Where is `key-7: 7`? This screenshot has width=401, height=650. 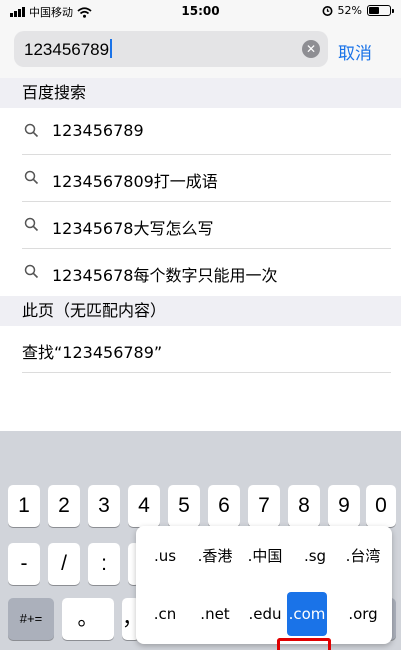 key-7: 7 is located at coordinates (264, 506).